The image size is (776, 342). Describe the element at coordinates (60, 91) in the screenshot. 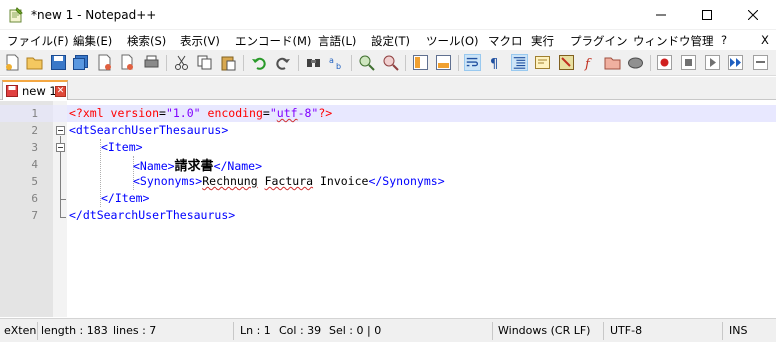

I see `tab-close-icon: ✕` at that location.